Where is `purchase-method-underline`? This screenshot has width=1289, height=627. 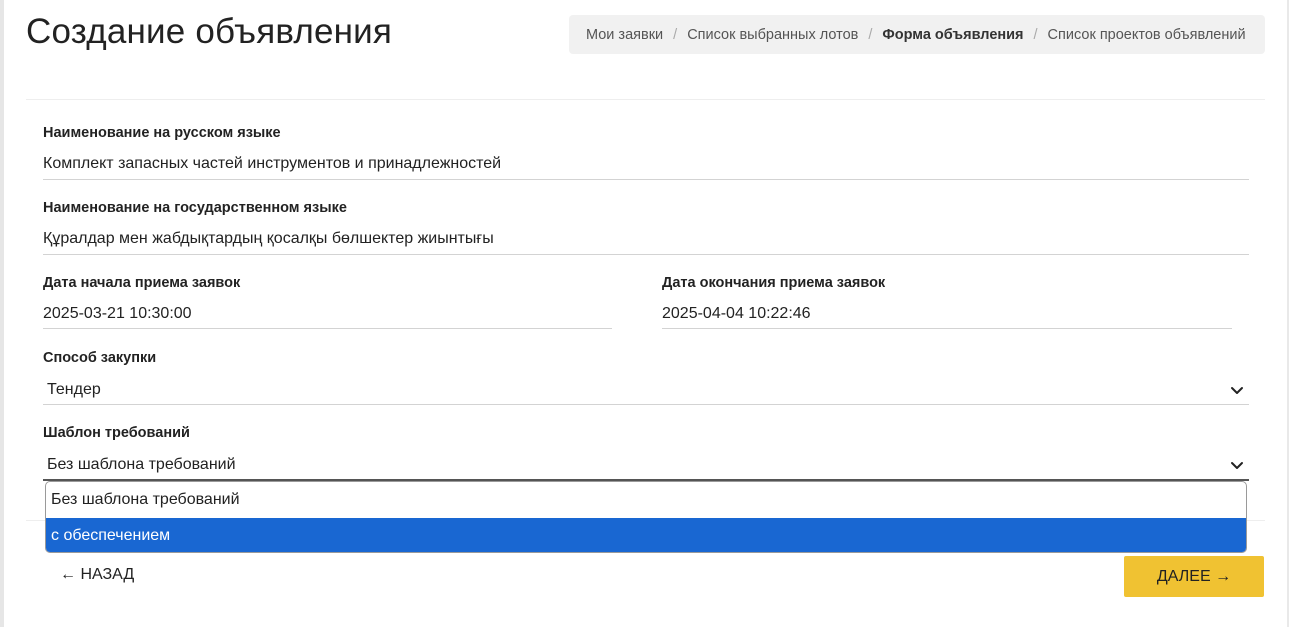 purchase-method-underline is located at coordinates (646, 404).